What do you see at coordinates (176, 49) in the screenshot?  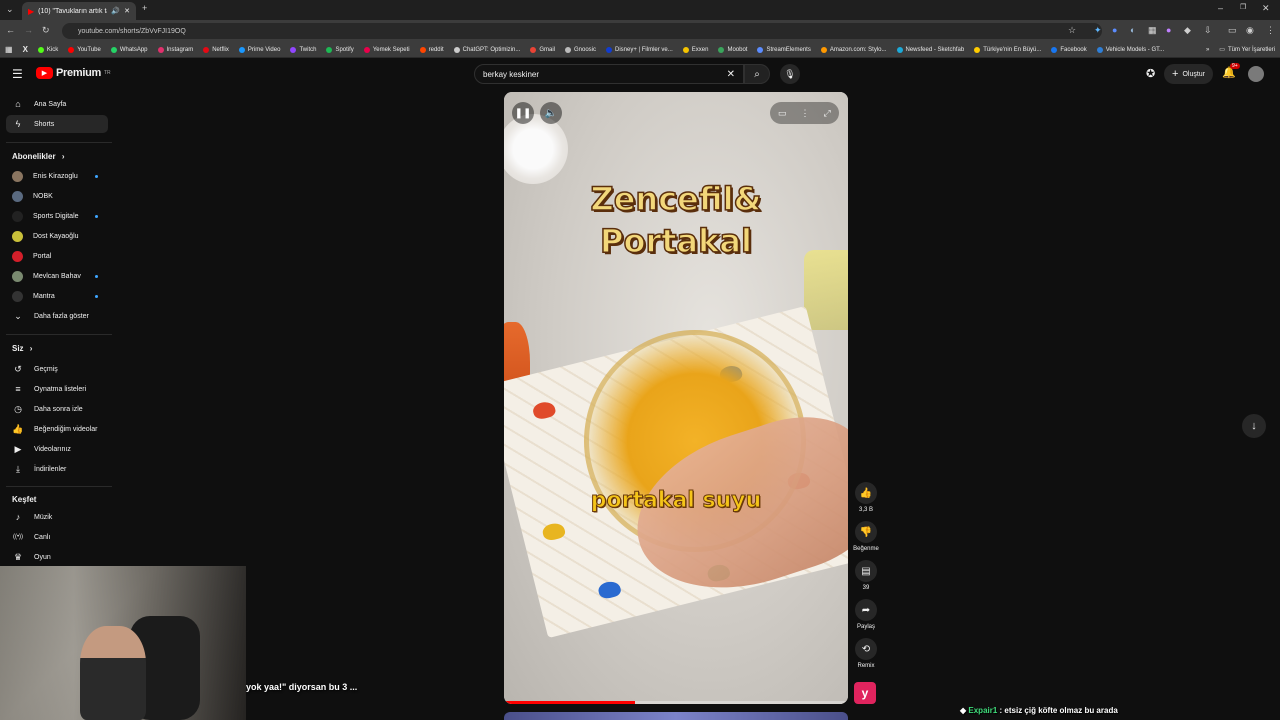 I see `bookmark-item: Instagram` at bounding box center [176, 49].